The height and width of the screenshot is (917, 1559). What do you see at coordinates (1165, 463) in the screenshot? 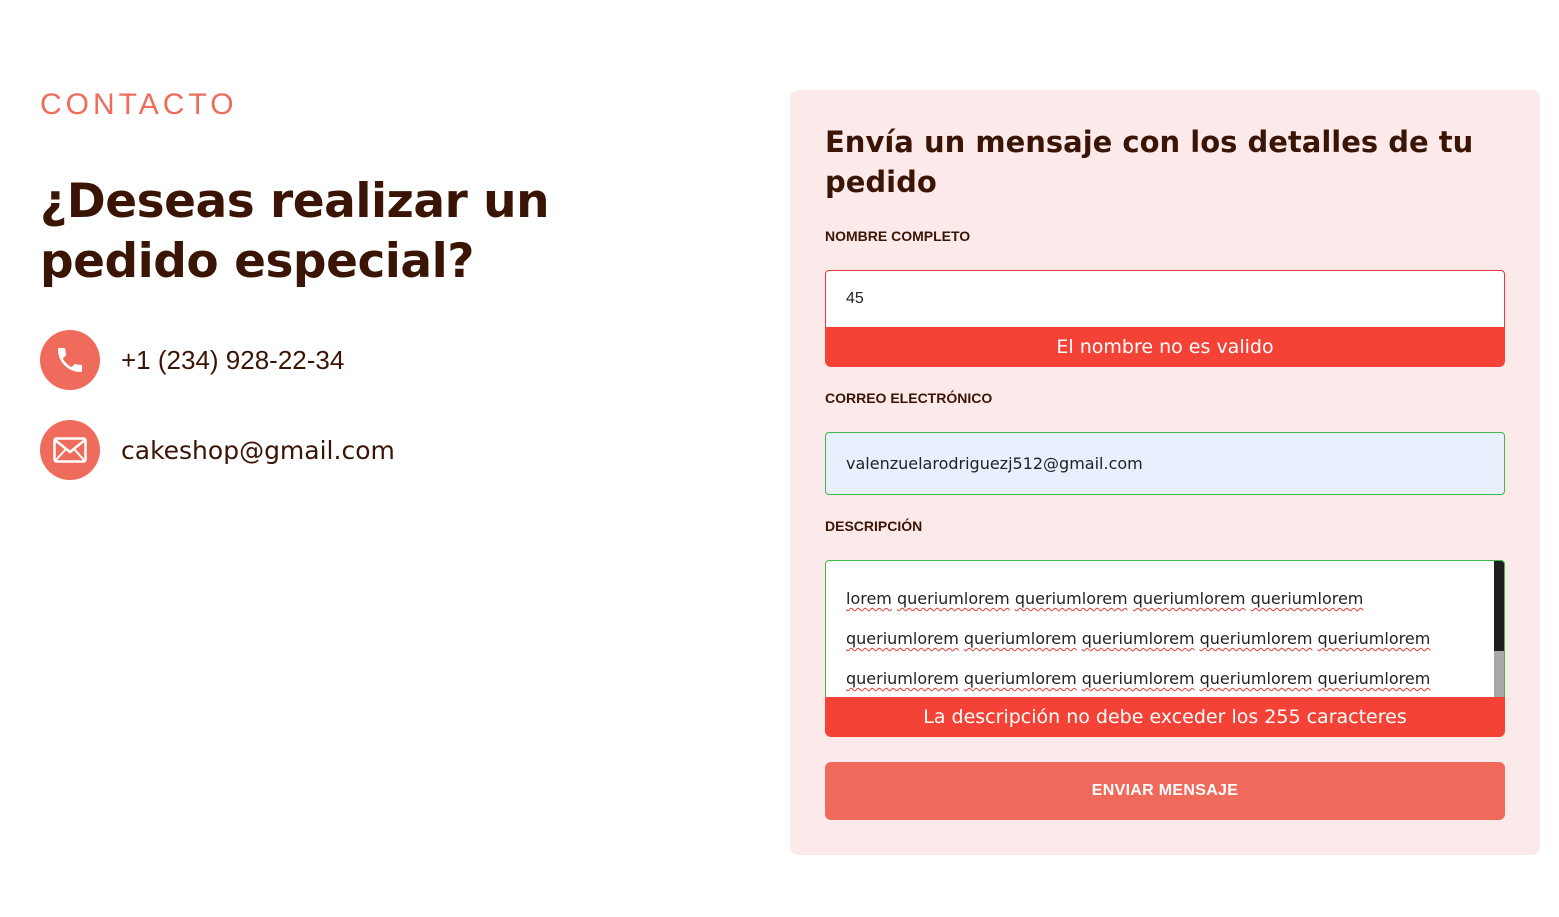
I see `email-field: valenzuelarodriguezj512@gmail.com` at bounding box center [1165, 463].